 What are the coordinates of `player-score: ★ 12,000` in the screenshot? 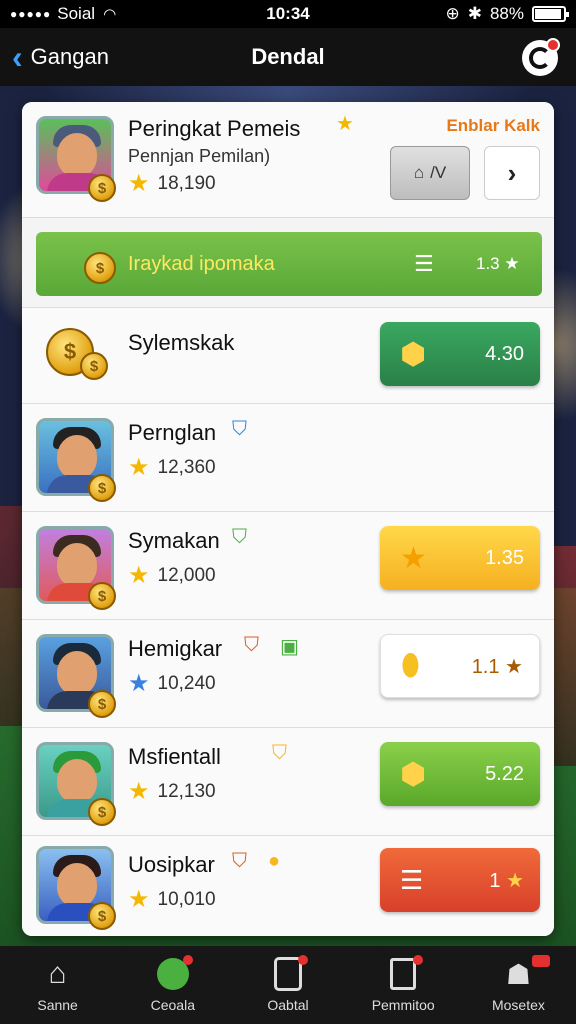 It's located at (172, 575).